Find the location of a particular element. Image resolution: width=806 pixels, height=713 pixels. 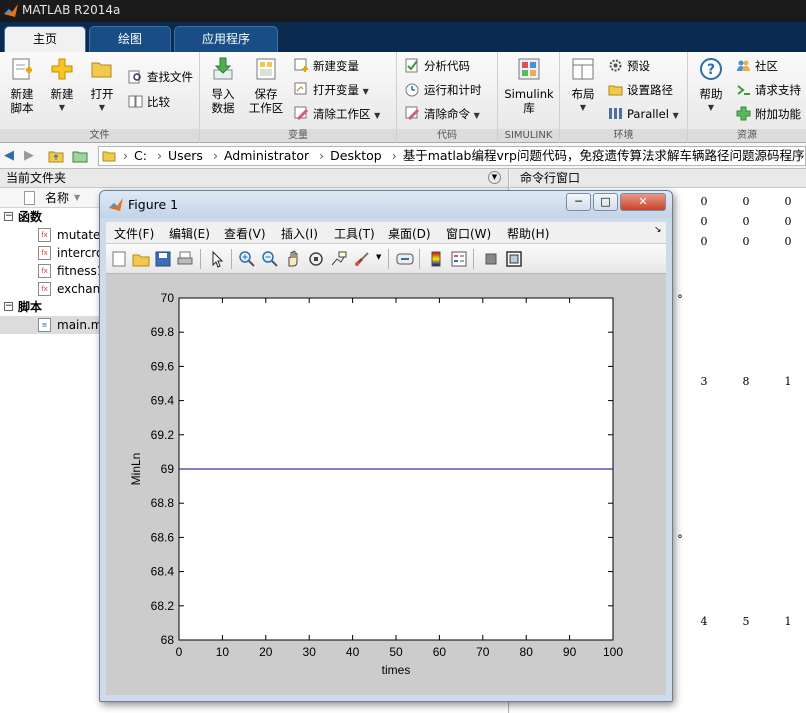

y-tick-label: 68.4 is located at coordinates (163, 572).